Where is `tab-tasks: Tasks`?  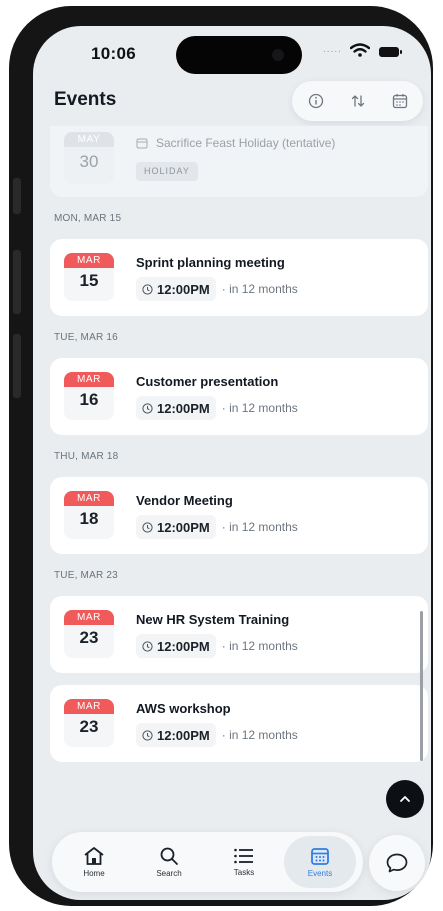 tab-tasks: Tasks is located at coordinates (244, 862).